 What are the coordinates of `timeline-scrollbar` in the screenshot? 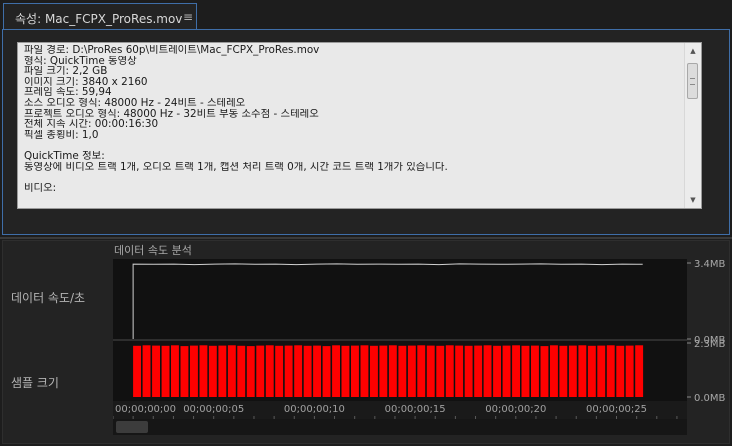 It's located at (400, 427).